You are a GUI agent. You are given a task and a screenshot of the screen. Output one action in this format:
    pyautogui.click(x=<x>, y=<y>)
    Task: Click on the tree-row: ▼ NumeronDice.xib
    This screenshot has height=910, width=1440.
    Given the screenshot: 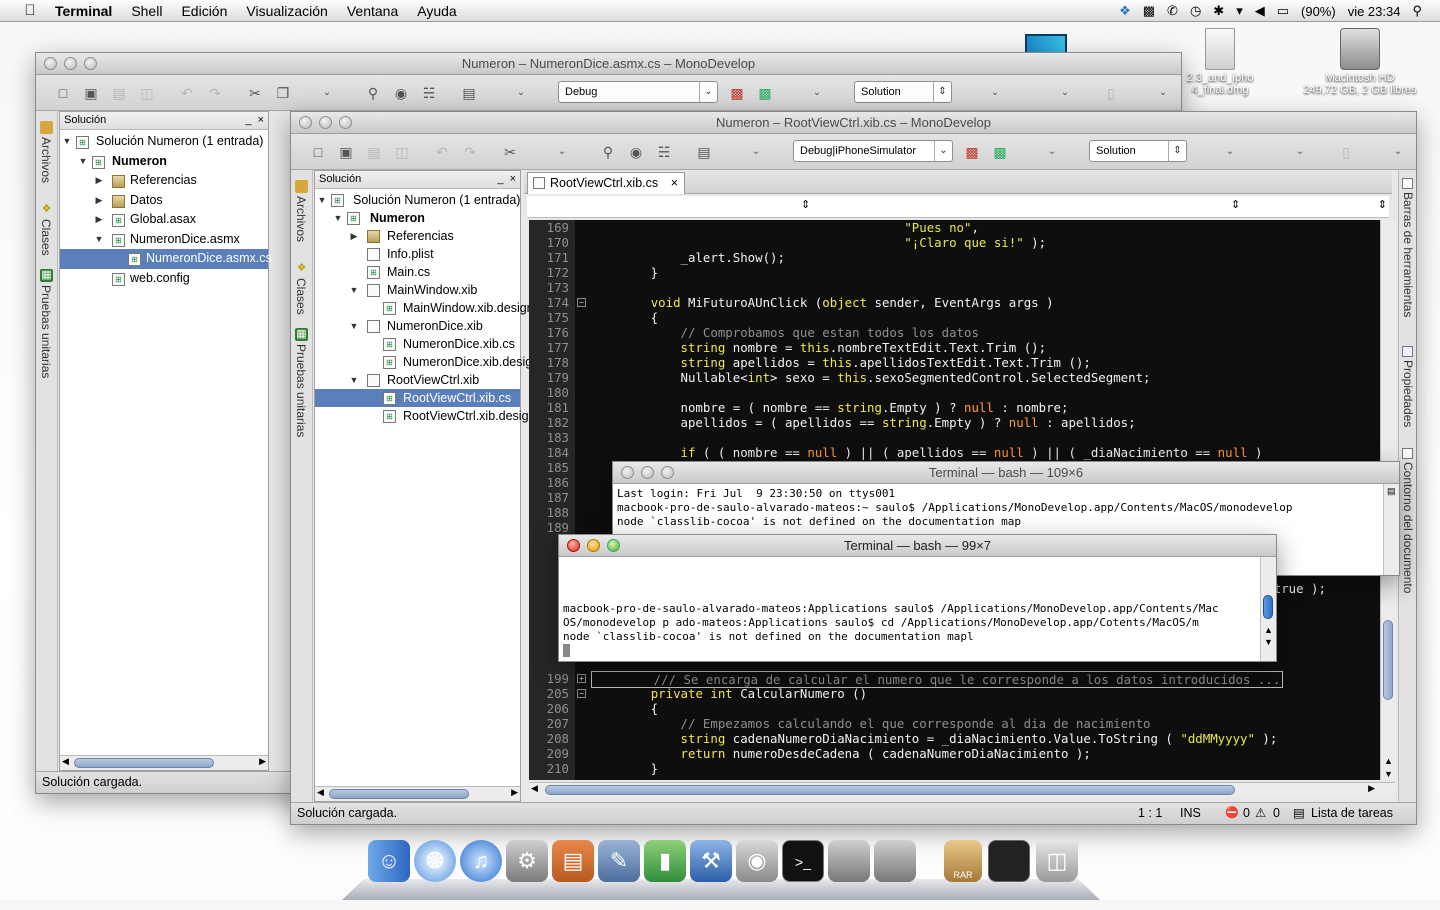 What is the action you would take?
    pyautogui.click(x=417, y=326)
    